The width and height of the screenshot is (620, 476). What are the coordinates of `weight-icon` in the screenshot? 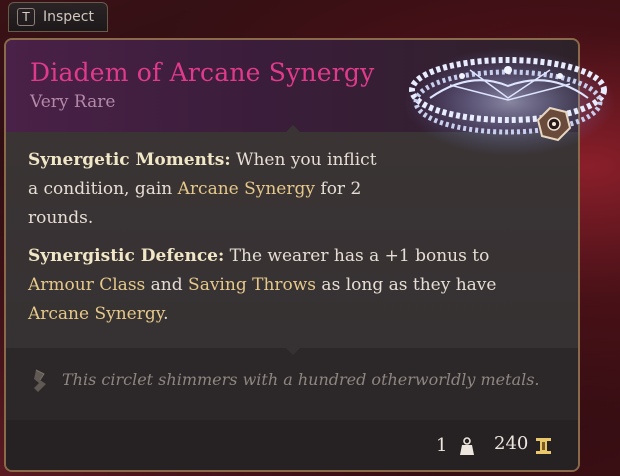 It's located at (467, 446).